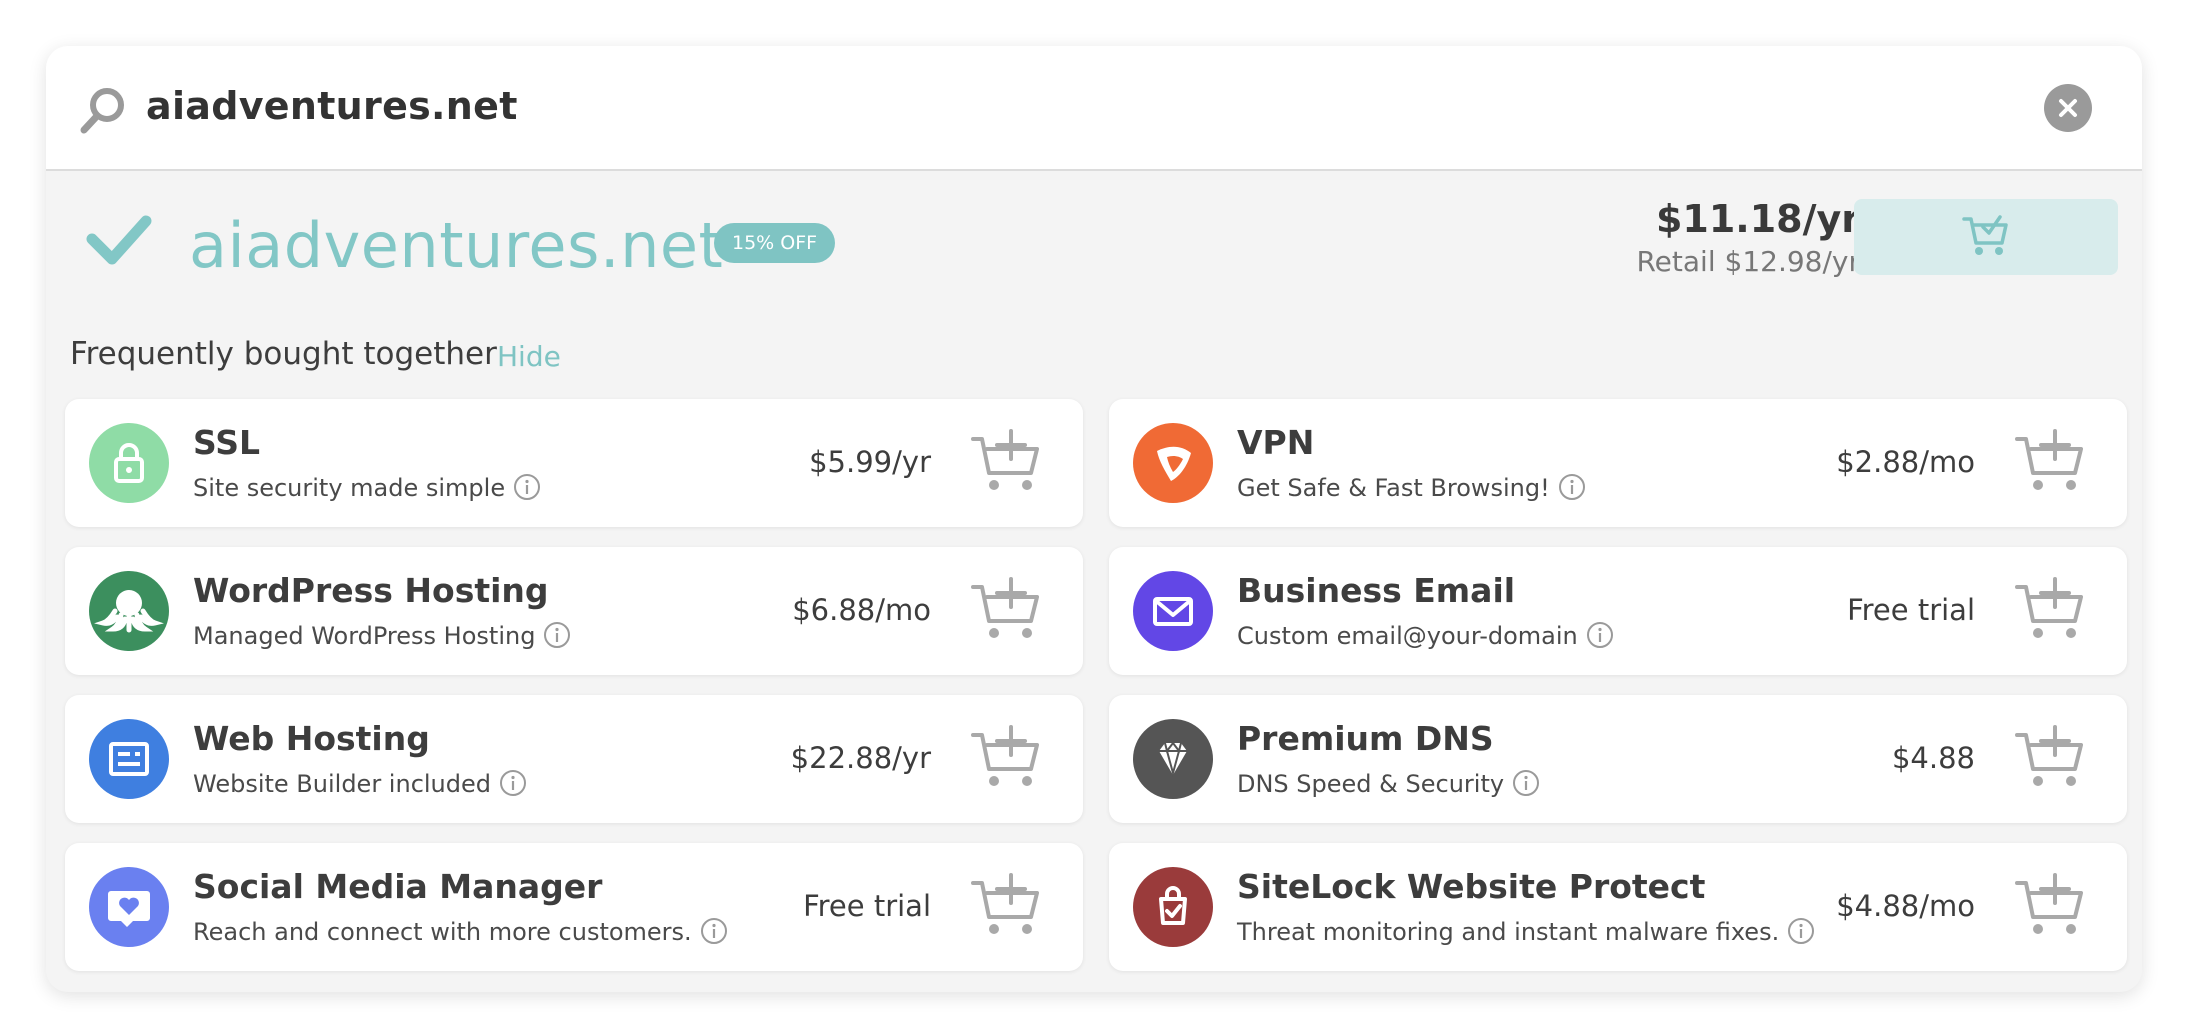 The height and width of the screenshot is (1034, 2188). I want to click on product-description-text: Managed WordPress Hosting, so click(364, 636).